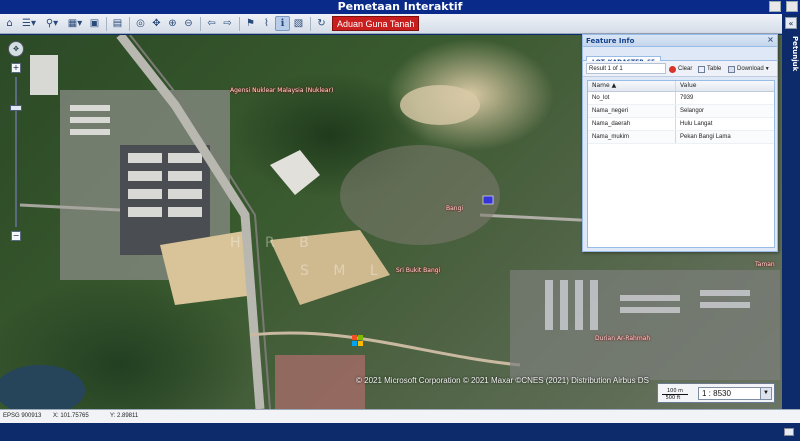 The image size is (800, 441). Describe the element at coordinates (16, 68) in the screenshot. I see `zoom-in-button: +` at that location.